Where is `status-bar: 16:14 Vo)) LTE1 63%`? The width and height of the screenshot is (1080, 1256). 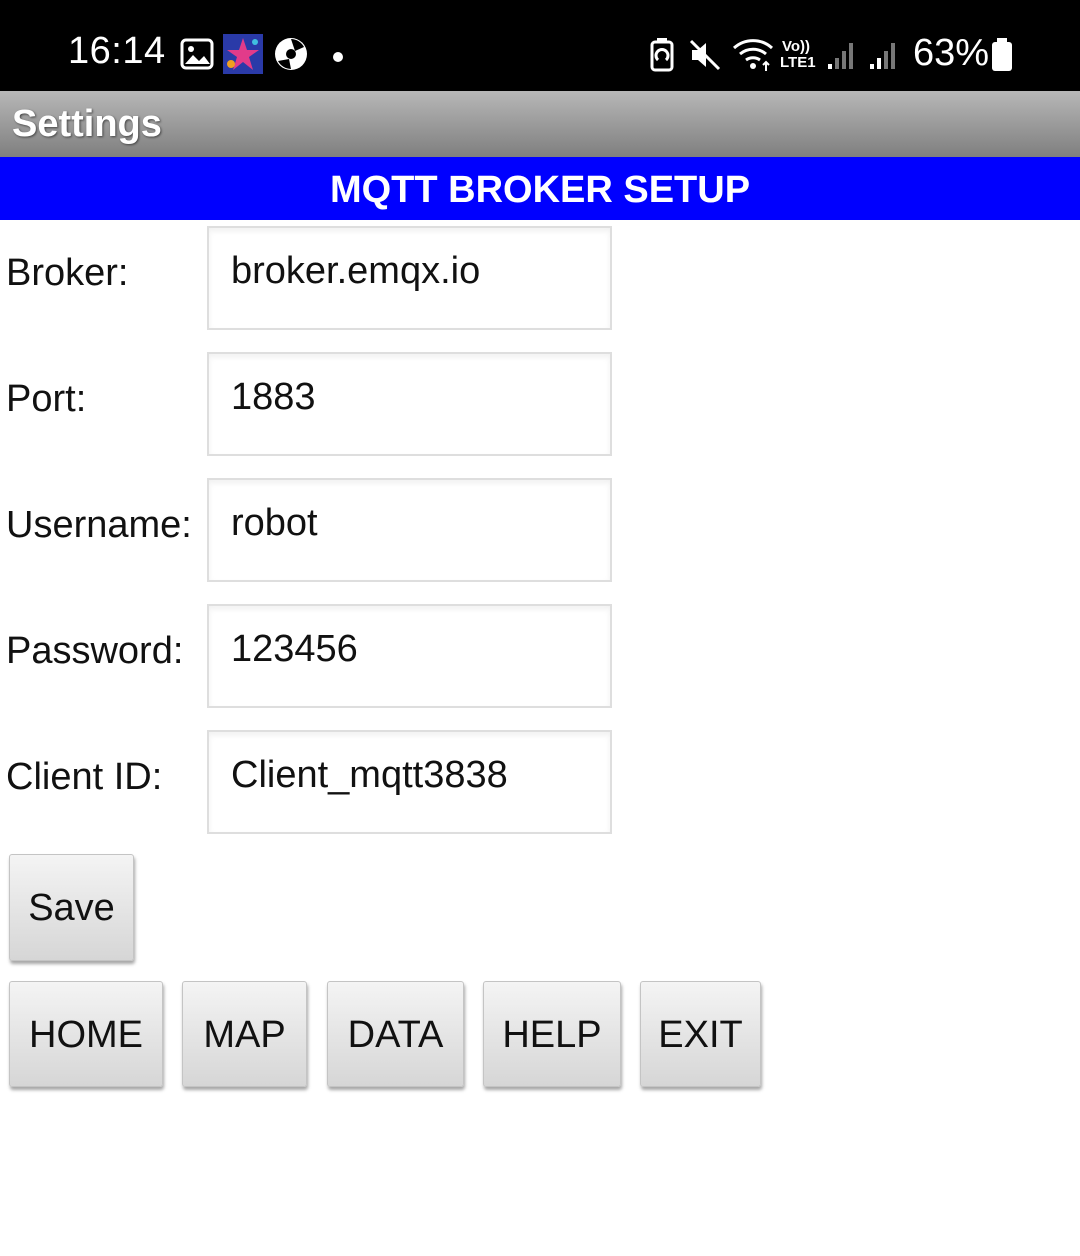
status-bar: 16:14 Vo)) LTE1 63% is located at coordinates (540, 45).